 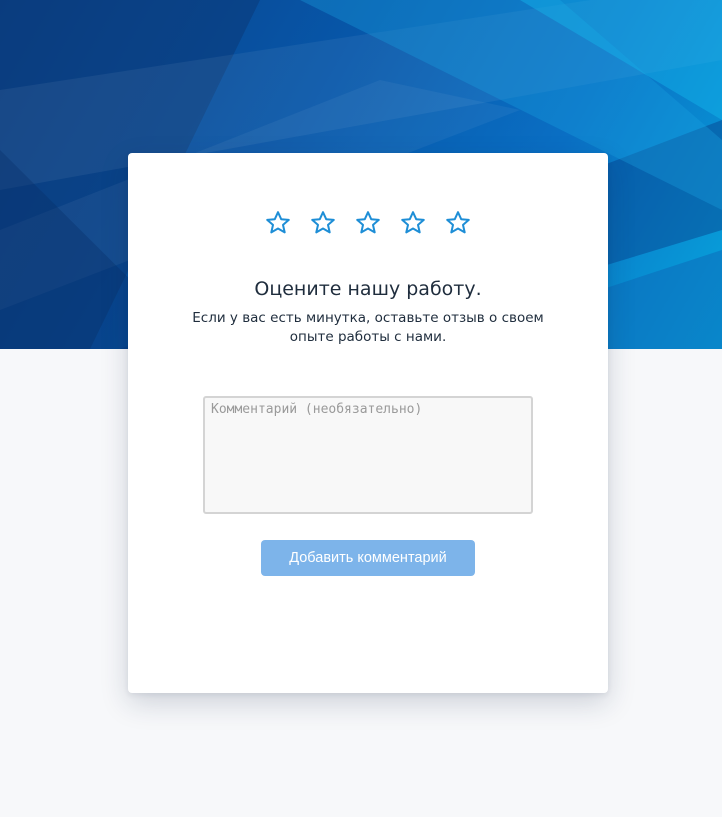 What do you see at coordinates (323, 223) in the screenshot?
I see `star-2-icon` at bounding box center [323, 223].